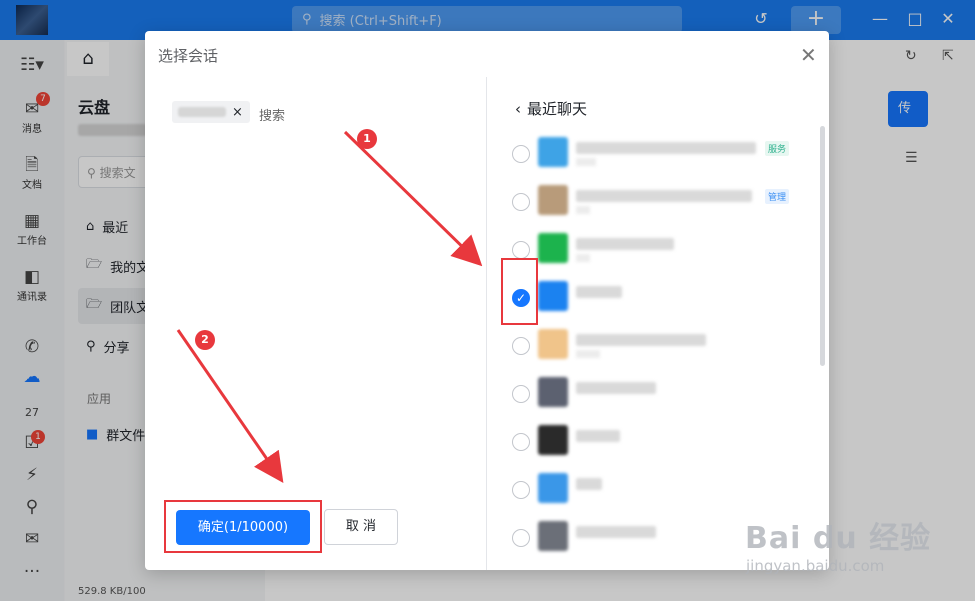  I want to click on baidu-watermark-url: jingyan.baidu.com, so click(815, 566).